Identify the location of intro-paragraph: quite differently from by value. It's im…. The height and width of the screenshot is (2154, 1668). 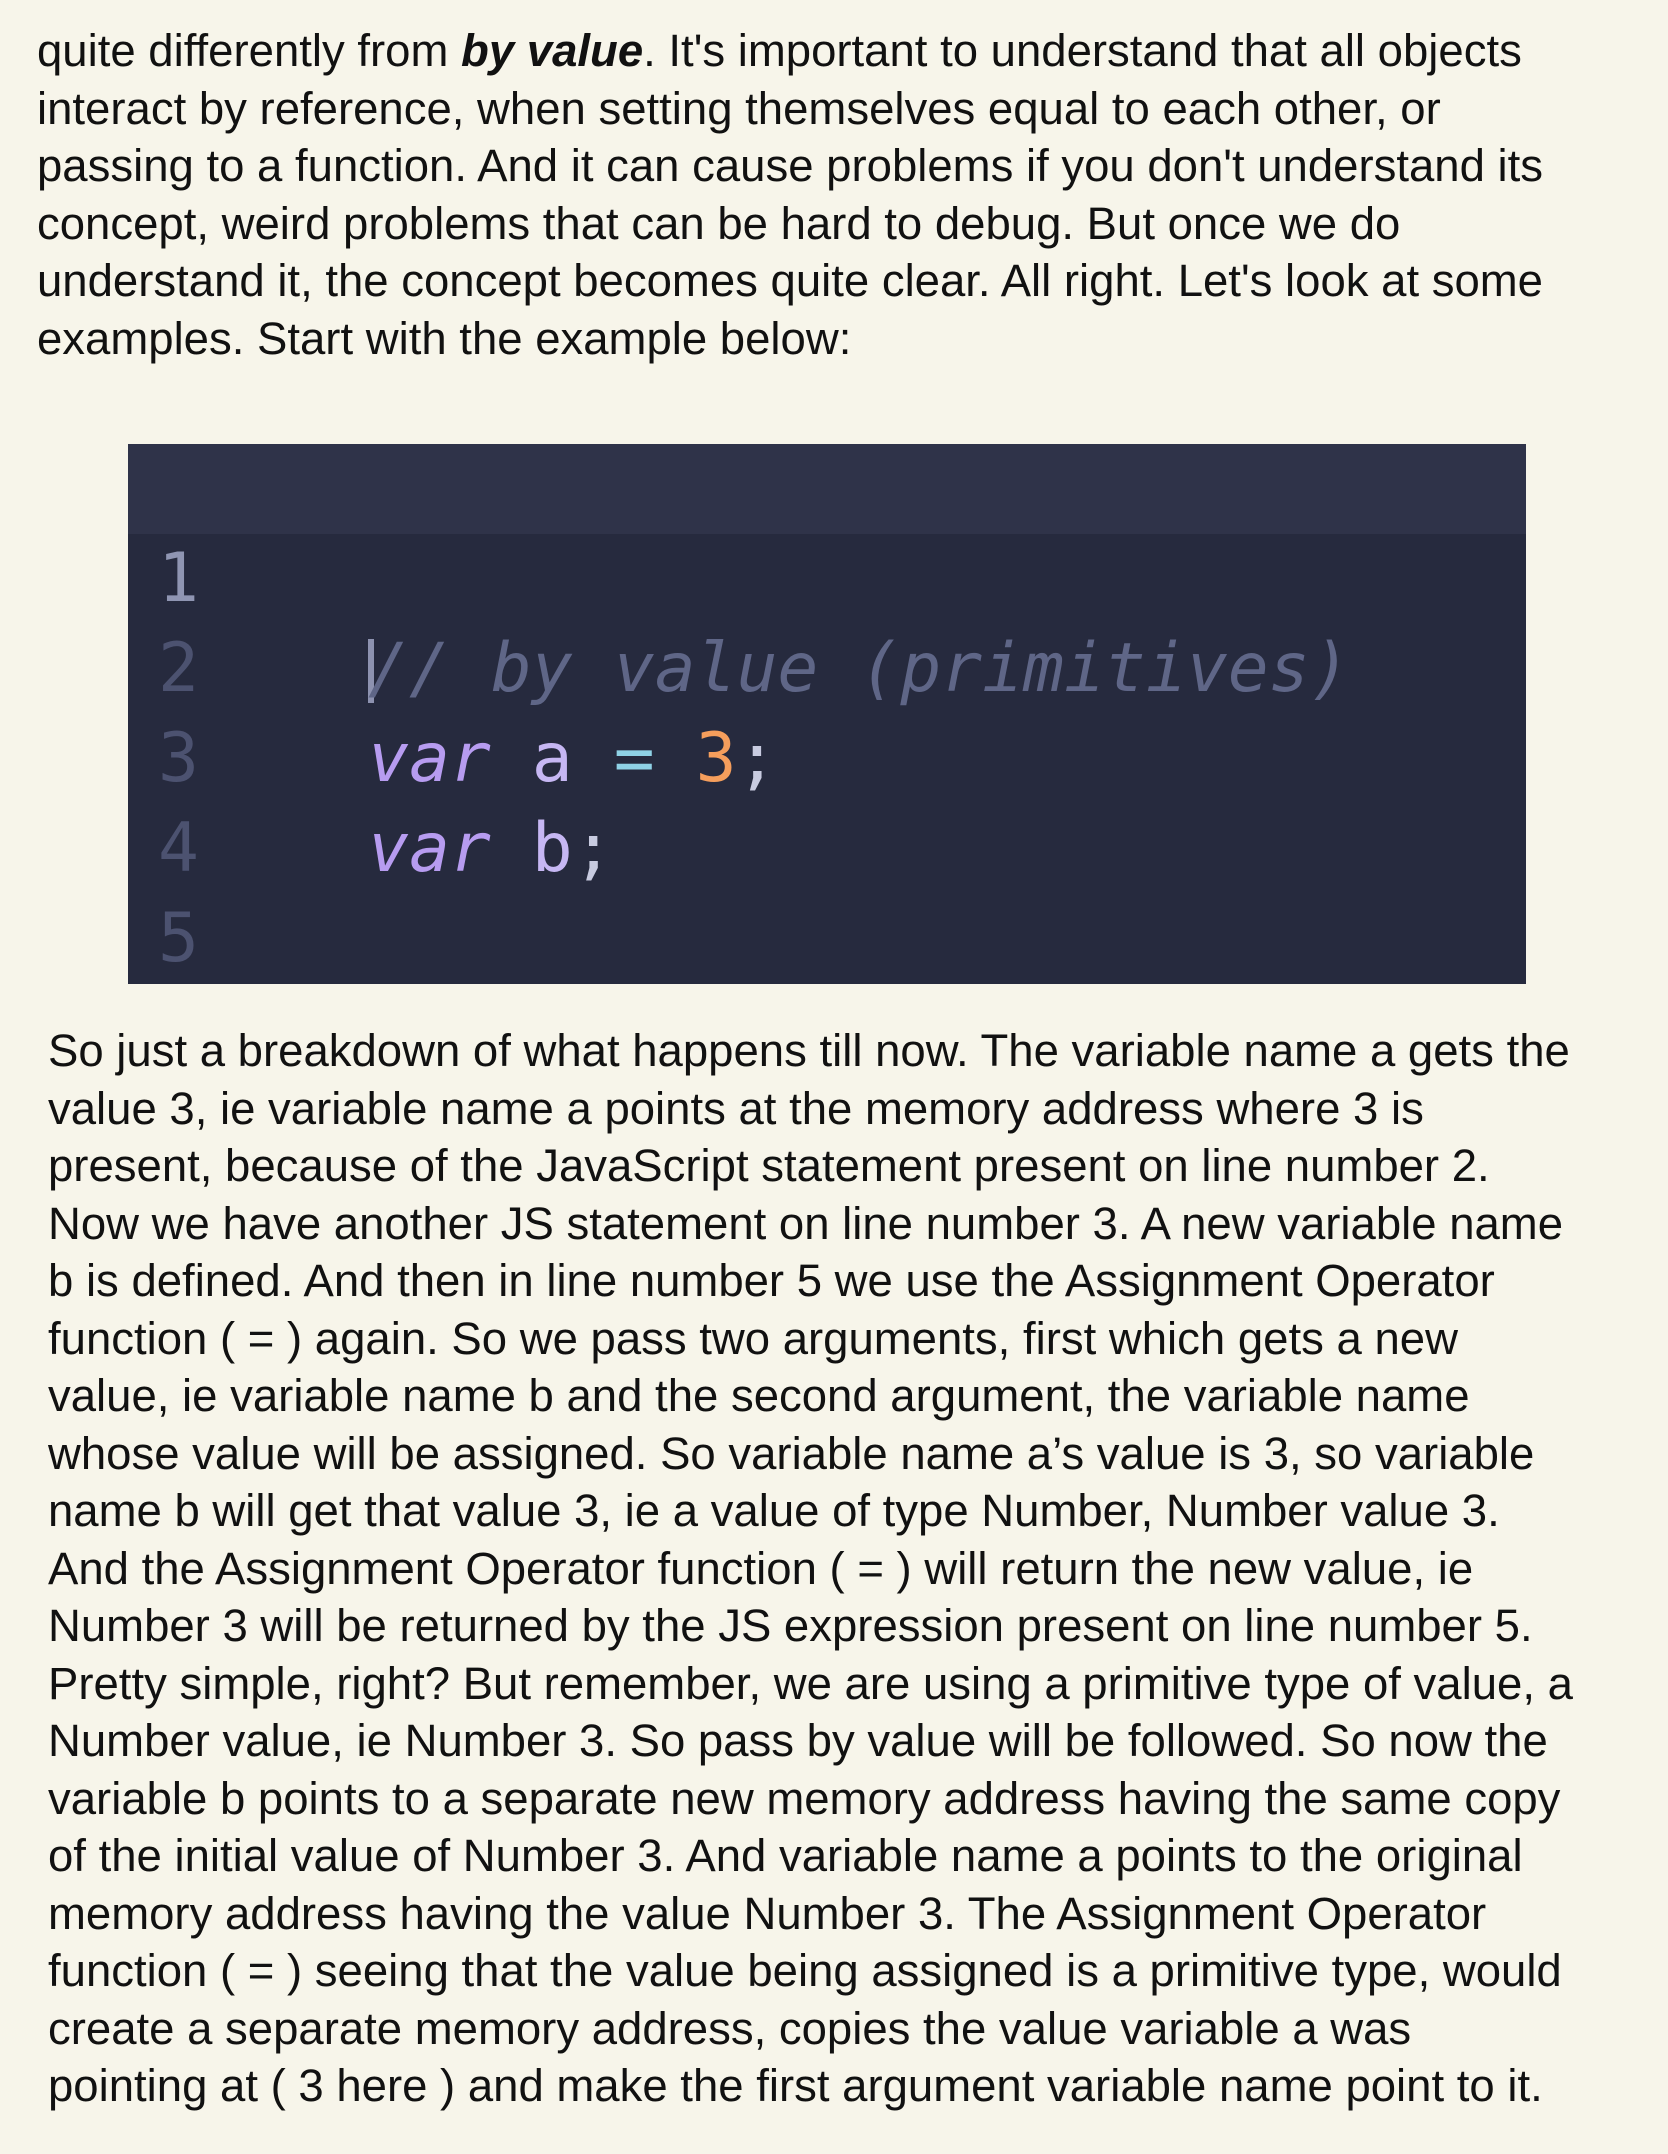
(790, 194).